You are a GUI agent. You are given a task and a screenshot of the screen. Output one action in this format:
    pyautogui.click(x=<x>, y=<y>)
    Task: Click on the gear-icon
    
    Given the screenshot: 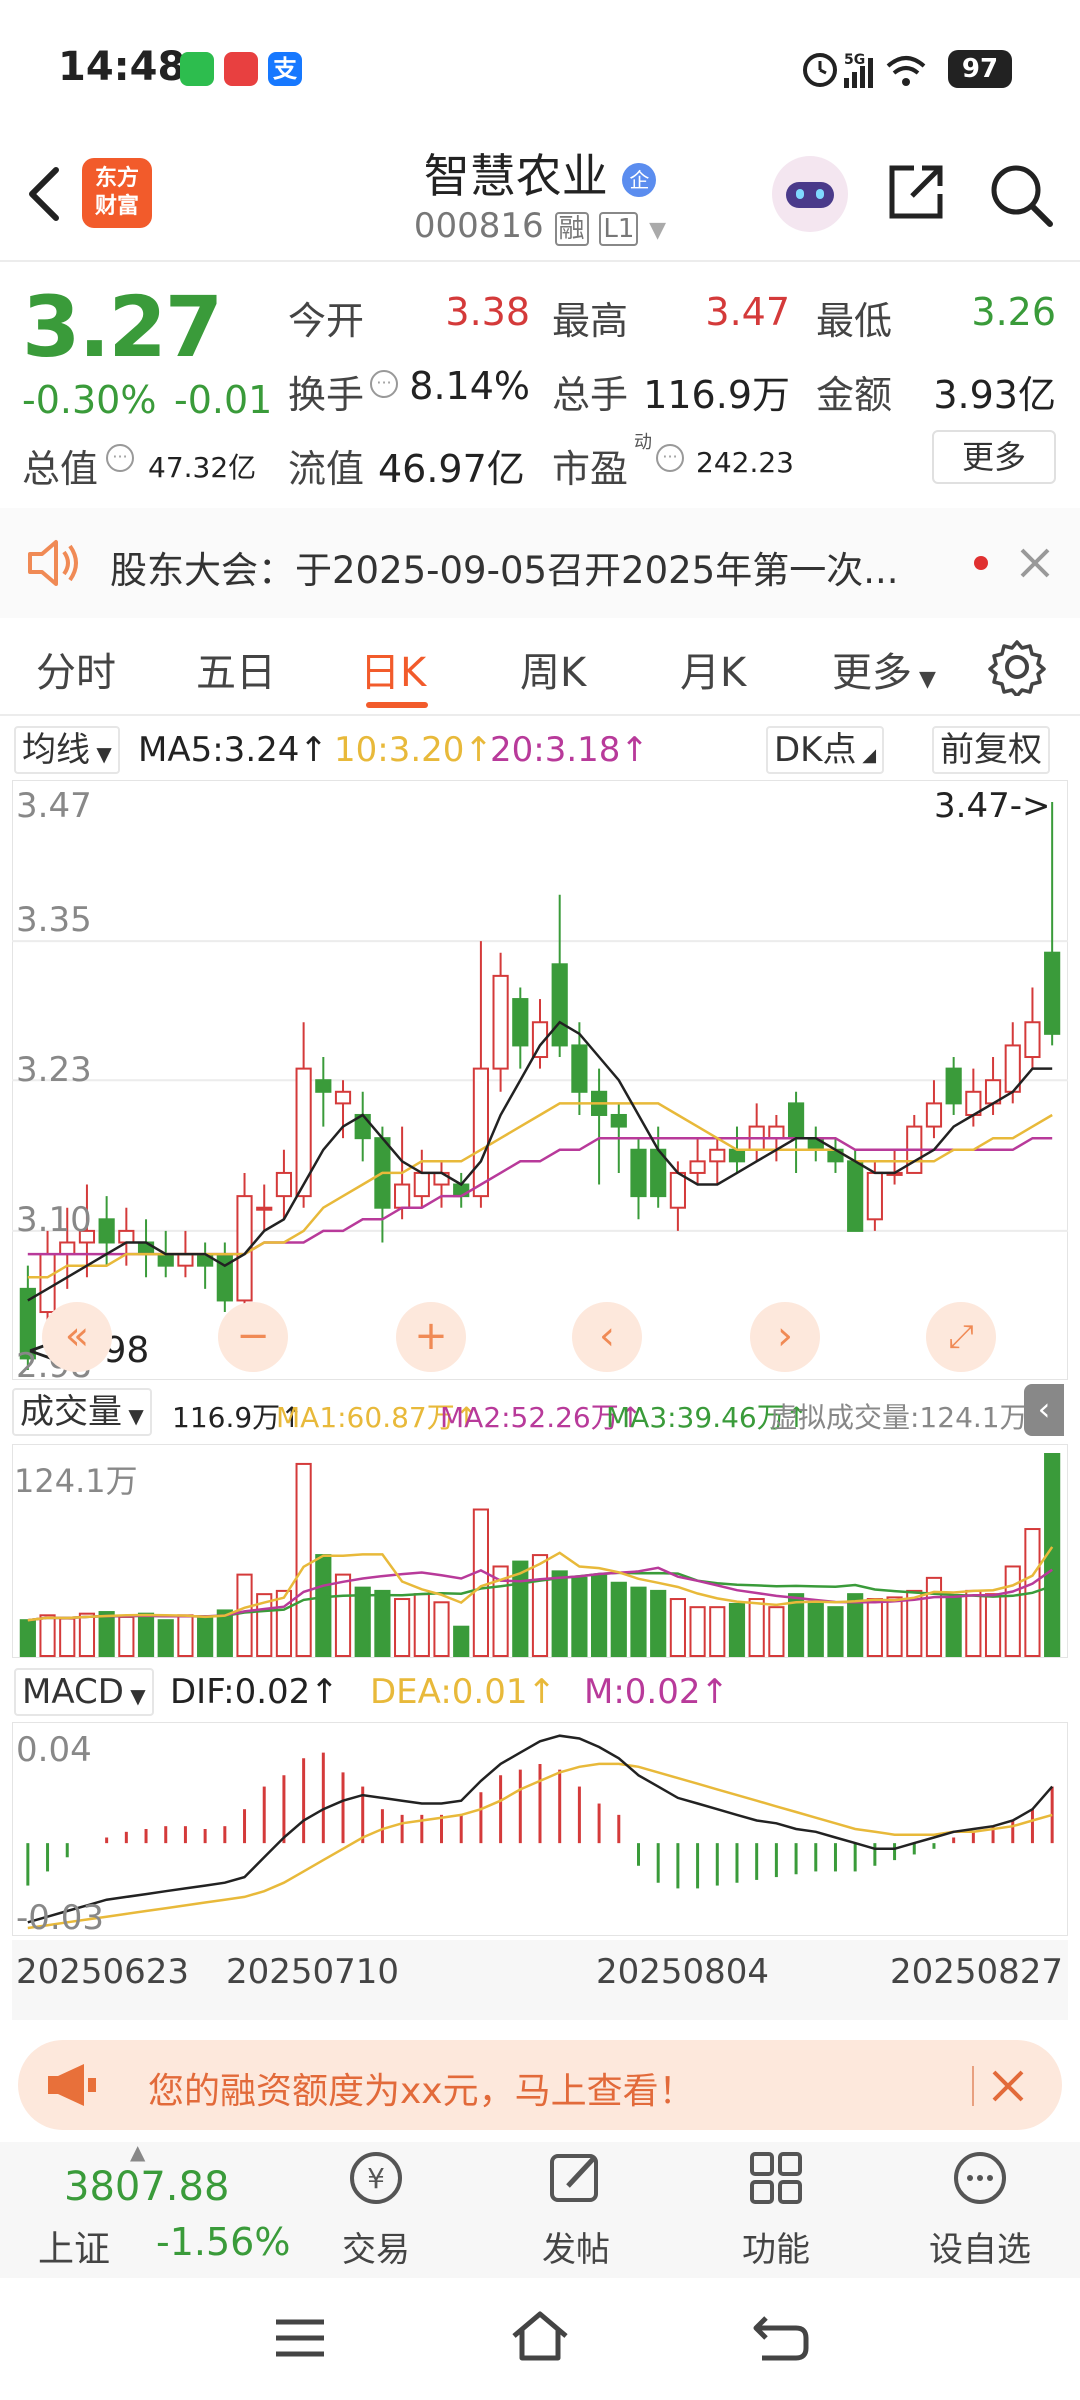 What is the action you would take?
    pyautogui.click(x=1017, y=667)
    